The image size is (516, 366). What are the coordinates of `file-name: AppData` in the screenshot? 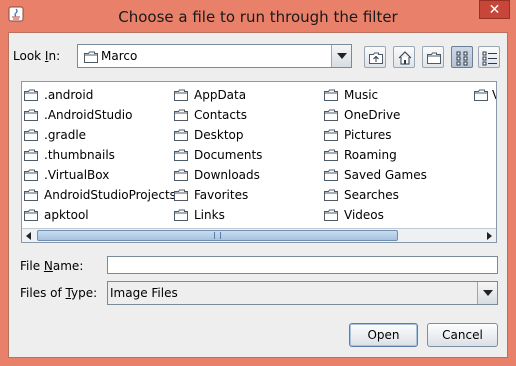 It's located at (220, 95).